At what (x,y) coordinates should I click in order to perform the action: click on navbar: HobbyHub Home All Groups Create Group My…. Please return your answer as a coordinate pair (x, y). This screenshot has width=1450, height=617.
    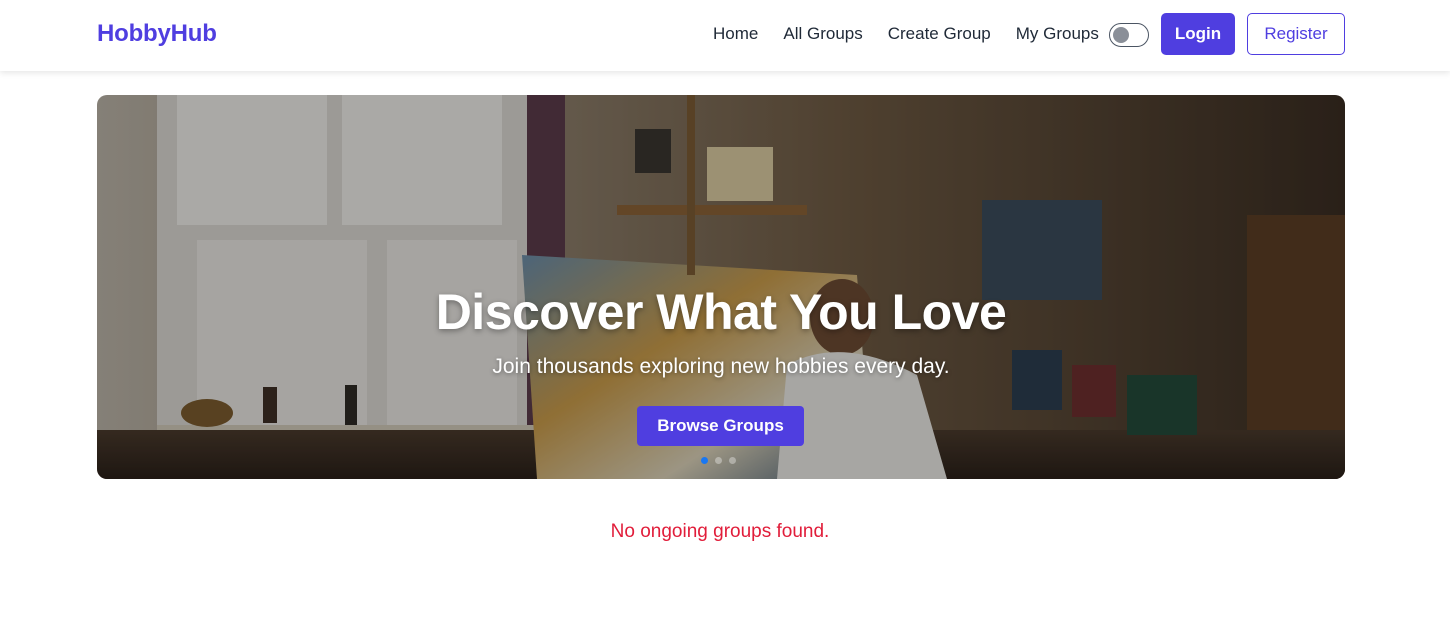
    Looking at the image, I should click on (725, 35).